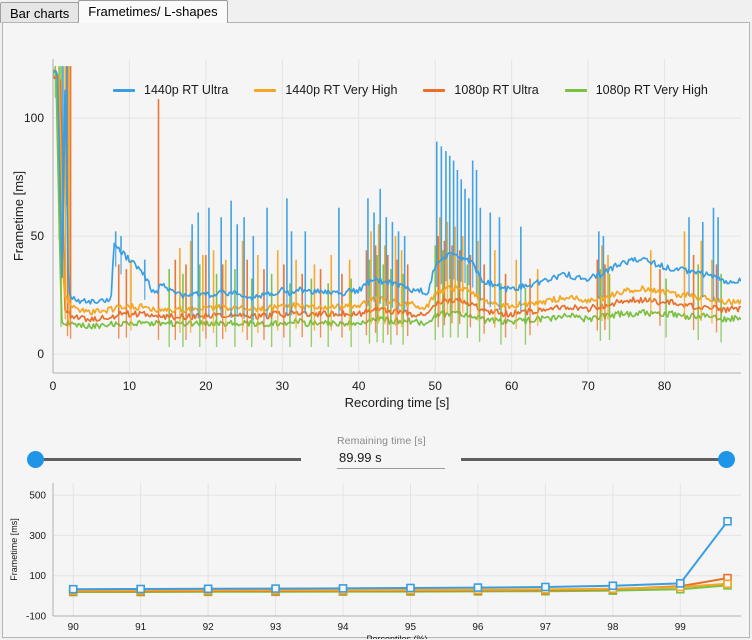 This screenshot has height=640, width=752. Describe the element at coordinates (613, 627) in the screenshot. I see `lshapes-xtick: 98` at that location.